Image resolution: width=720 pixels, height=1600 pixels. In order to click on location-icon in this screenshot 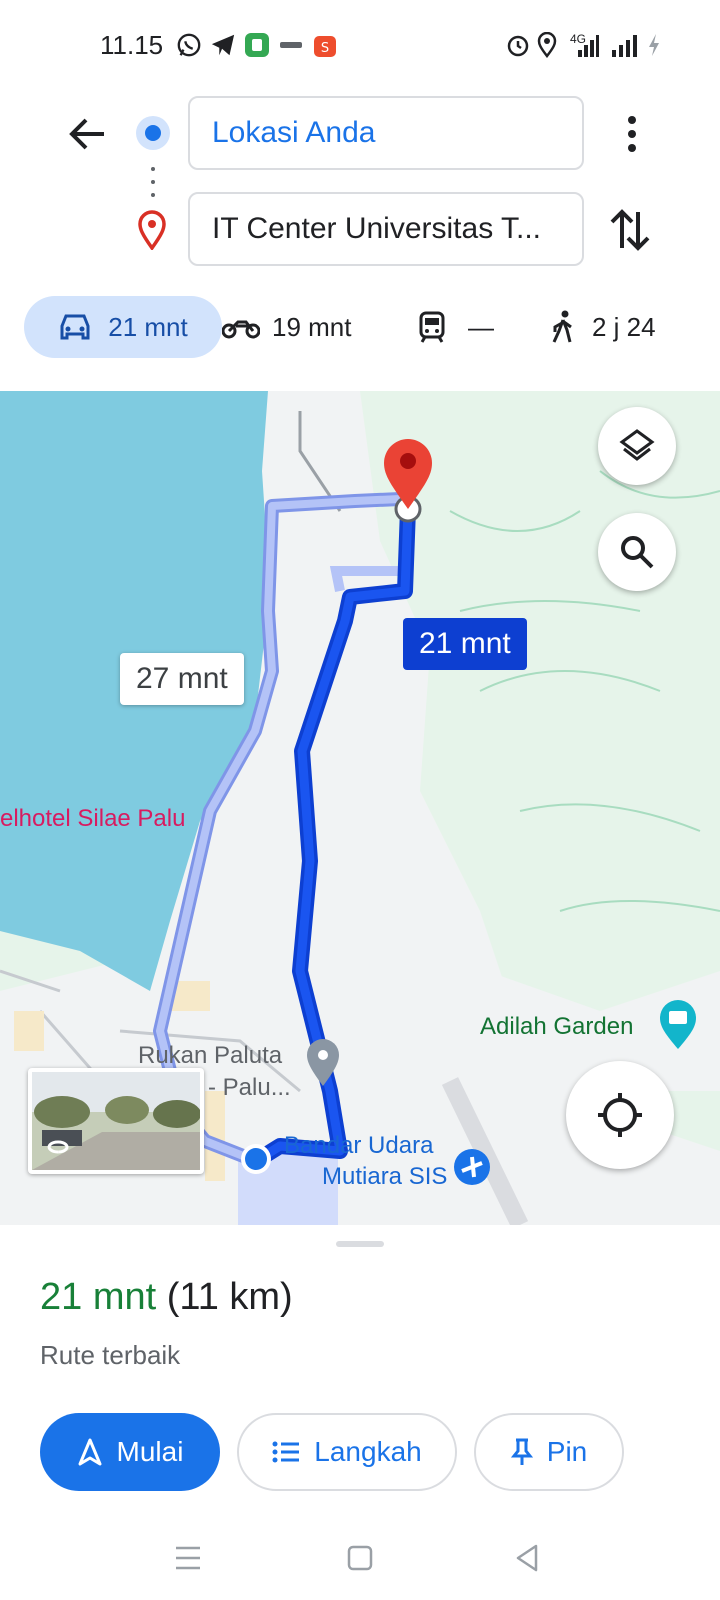, I will do `click(547, 45)`.